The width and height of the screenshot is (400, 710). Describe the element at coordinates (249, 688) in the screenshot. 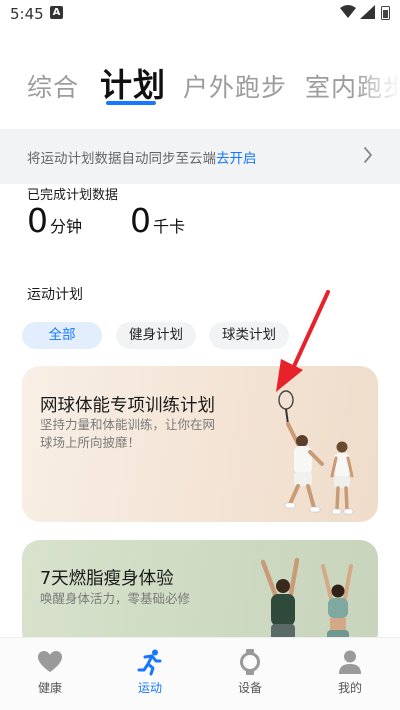

I see `nav-device-label: 设备` at that location.